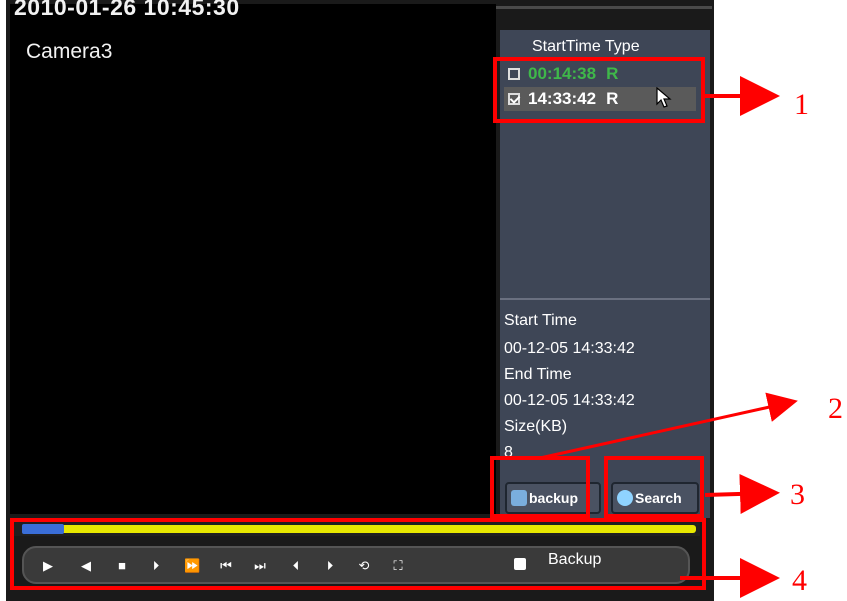  What do you see at coordinates (835, 408) in the screenshot?
I see `annotation-label-2: 2` at bounding box center [835, 408].